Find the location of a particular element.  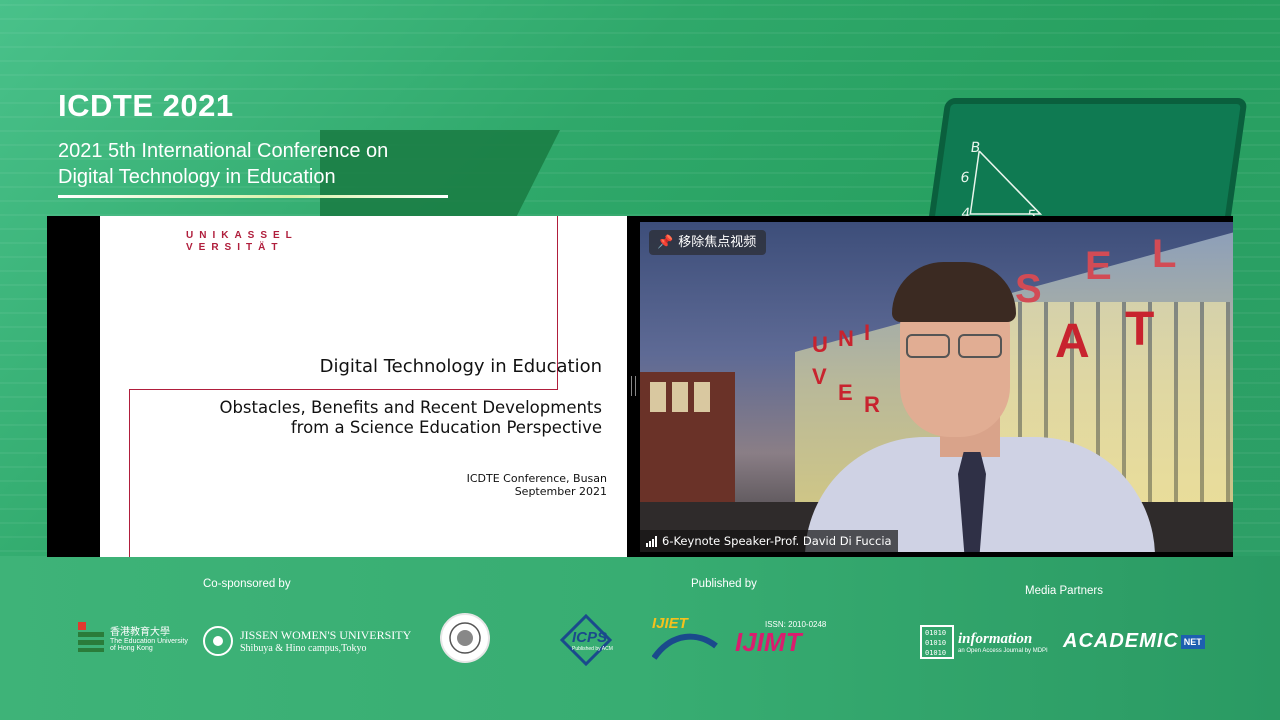

slide-rule-horizontal is located at coordinates (343, 389).